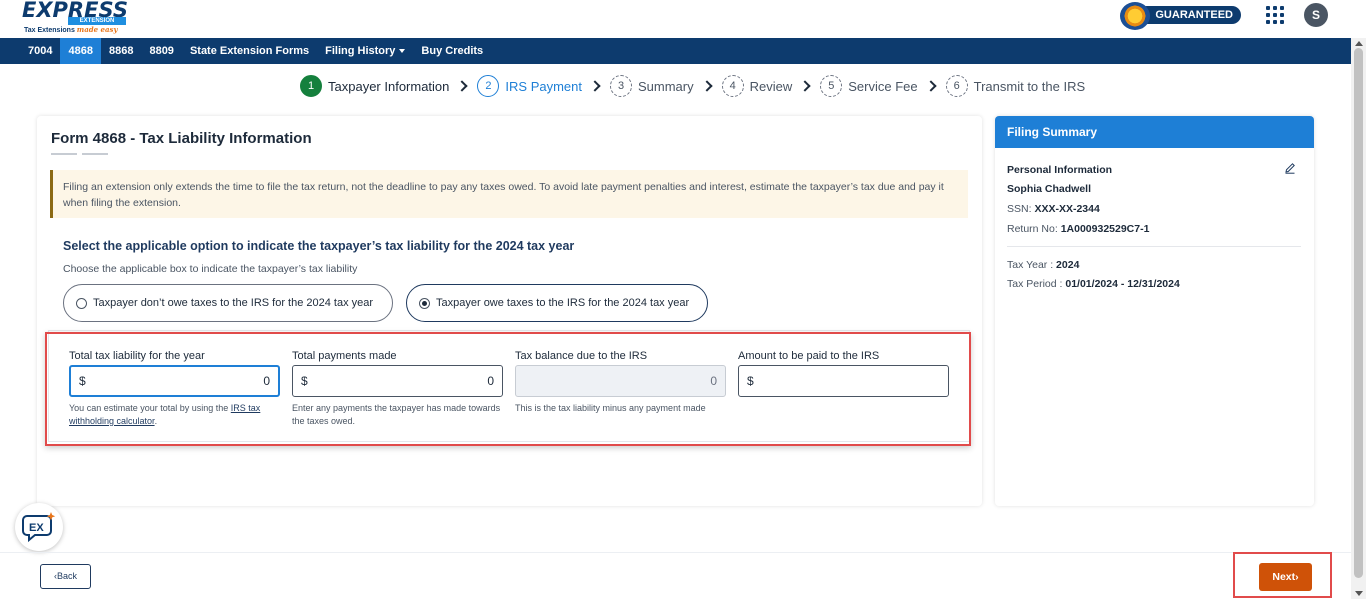 This screenshot has width=1366, height=599. What do you see at coordinates (1297, 577) in the screenshot?
I see `chevron-right-icon: ›` at bounding box center [1297, 577].